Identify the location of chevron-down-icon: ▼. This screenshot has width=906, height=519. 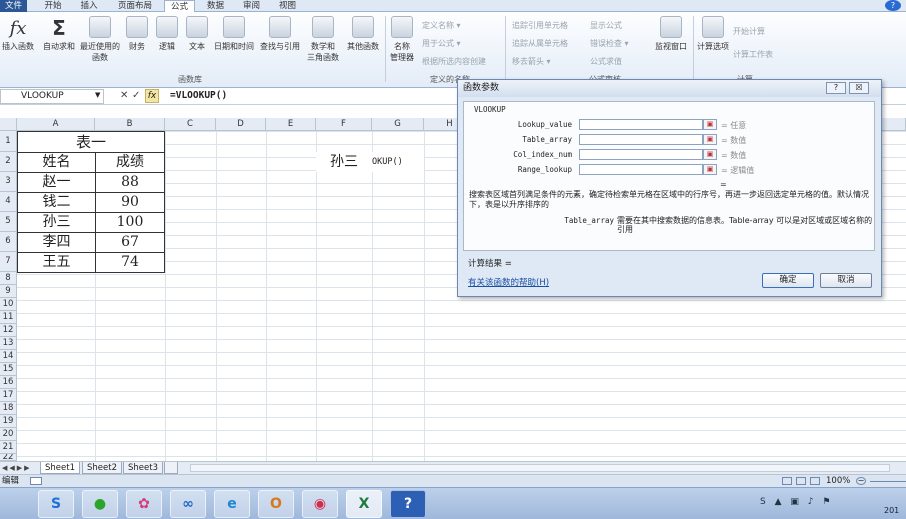
(97, 95).